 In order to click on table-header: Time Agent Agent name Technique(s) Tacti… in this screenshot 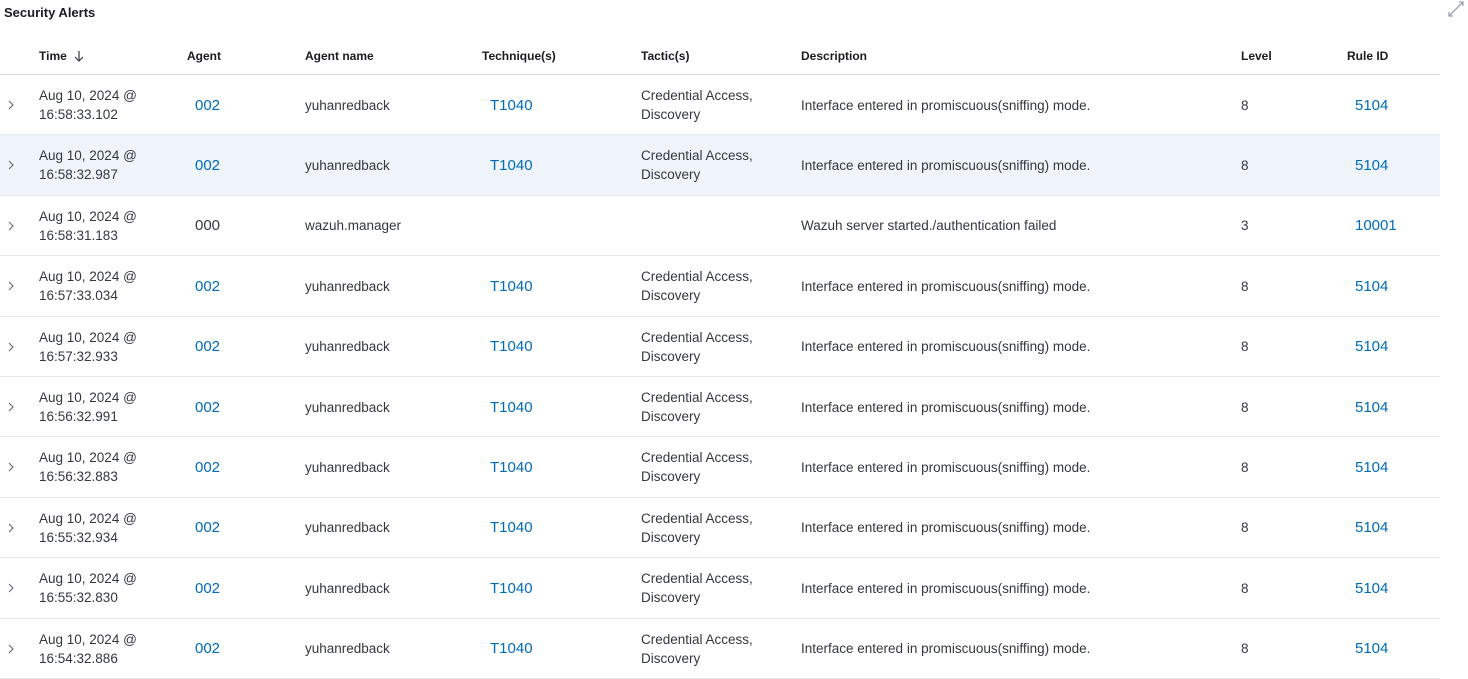, I will do `click(720, 58)`.